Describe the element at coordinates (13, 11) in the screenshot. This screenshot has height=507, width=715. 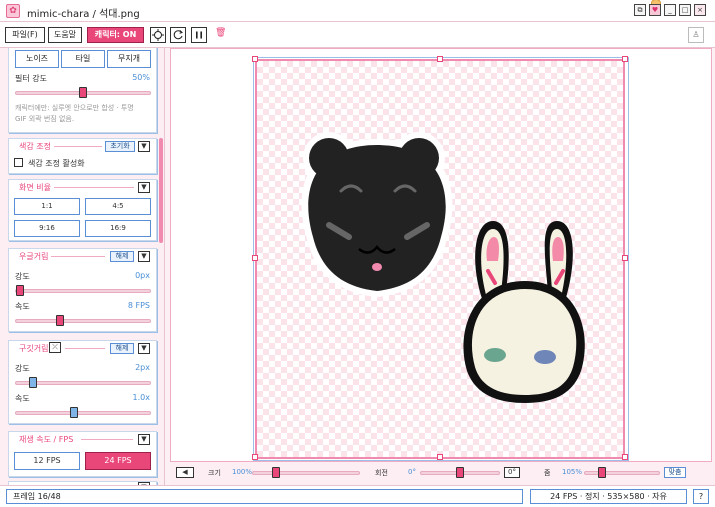
I see `app-logo-icon: ✿` at that location.